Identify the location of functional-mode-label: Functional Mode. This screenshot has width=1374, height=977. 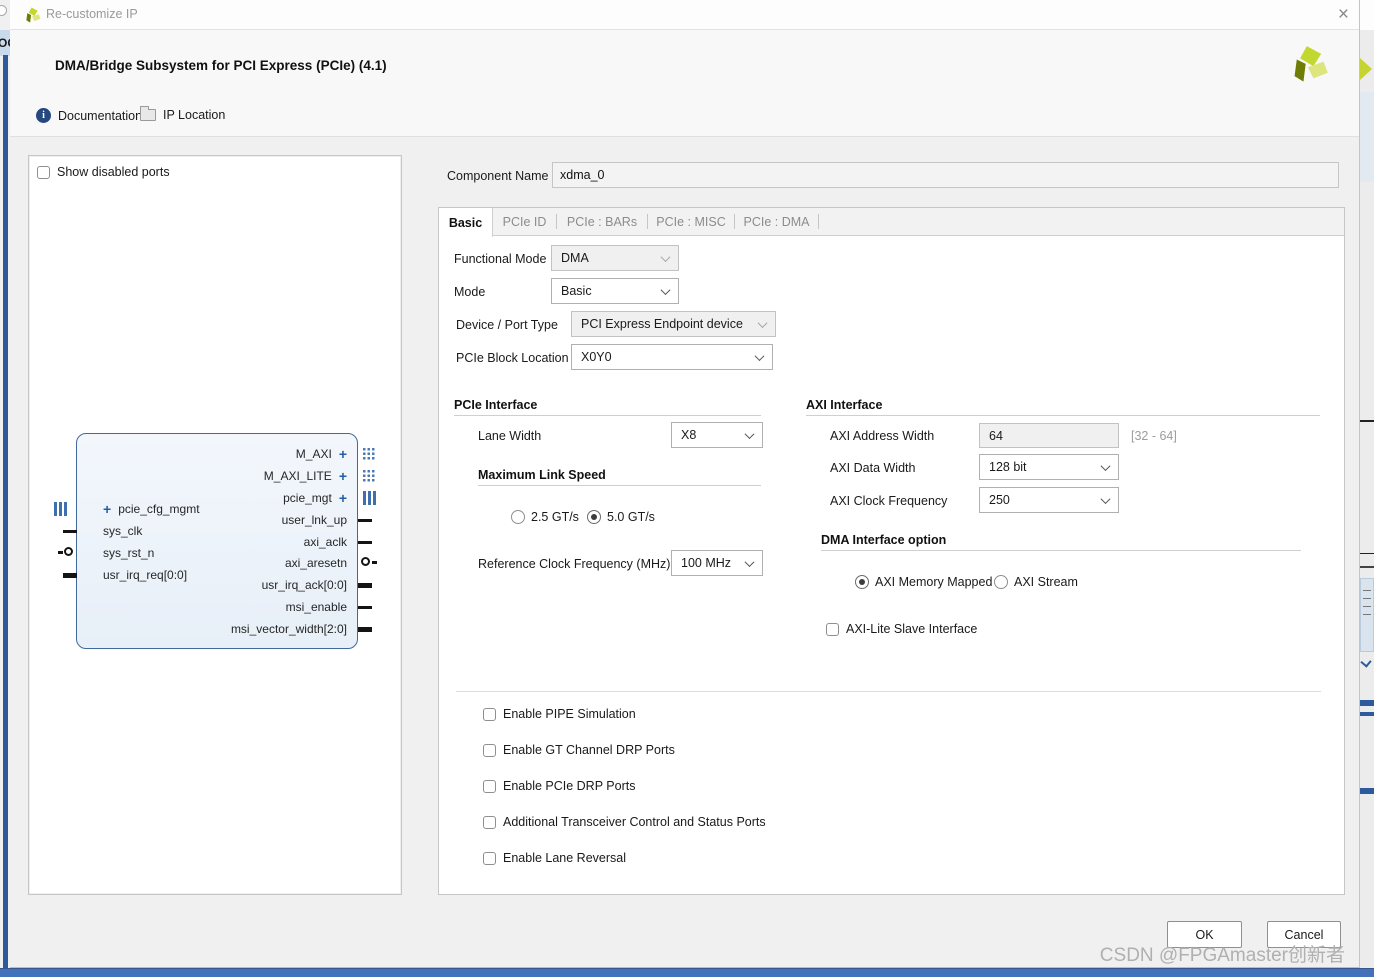
(500, 259).